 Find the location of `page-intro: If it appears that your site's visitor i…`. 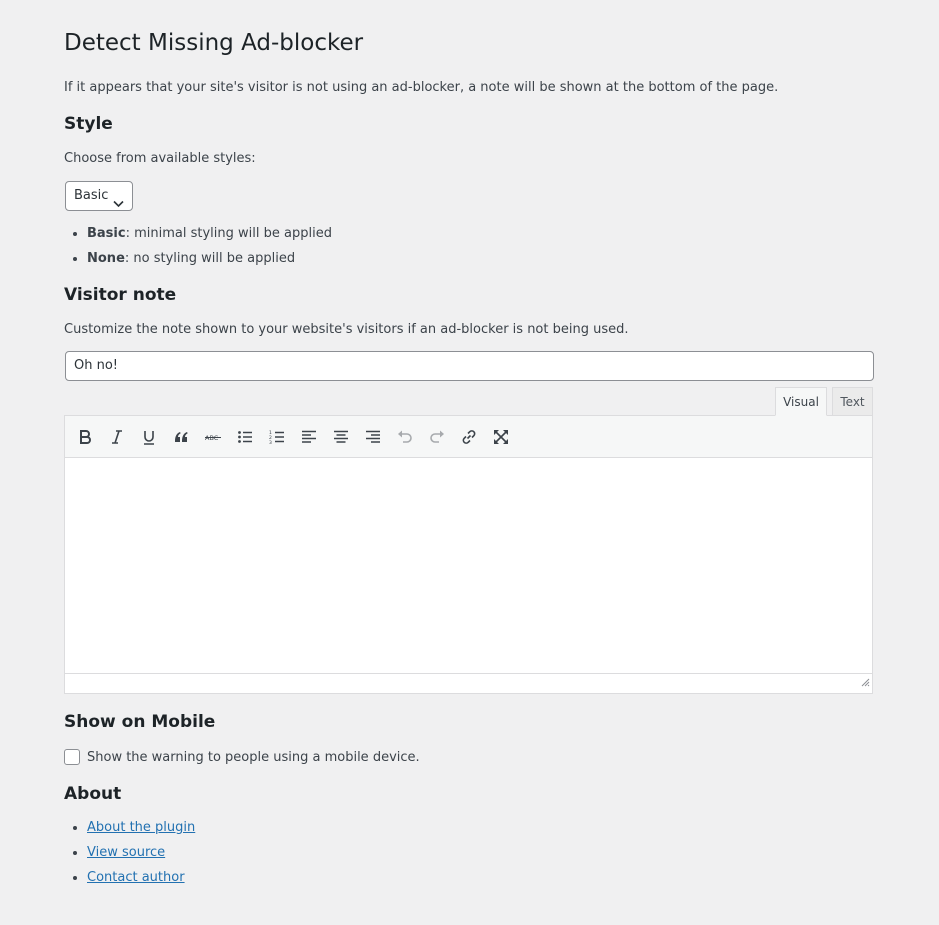

page-intro: If it appears that your site's visitor i… is located at coordinates (421, 87).